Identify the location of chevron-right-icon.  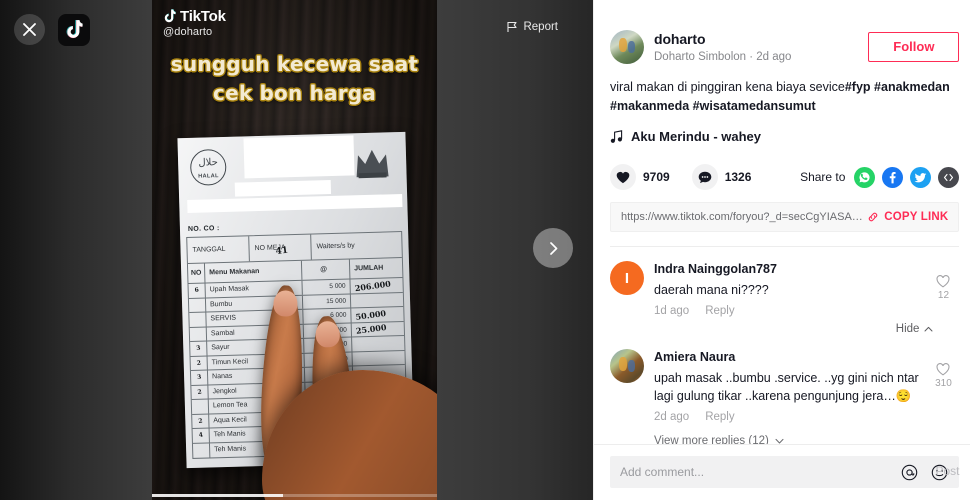
(553, 248).